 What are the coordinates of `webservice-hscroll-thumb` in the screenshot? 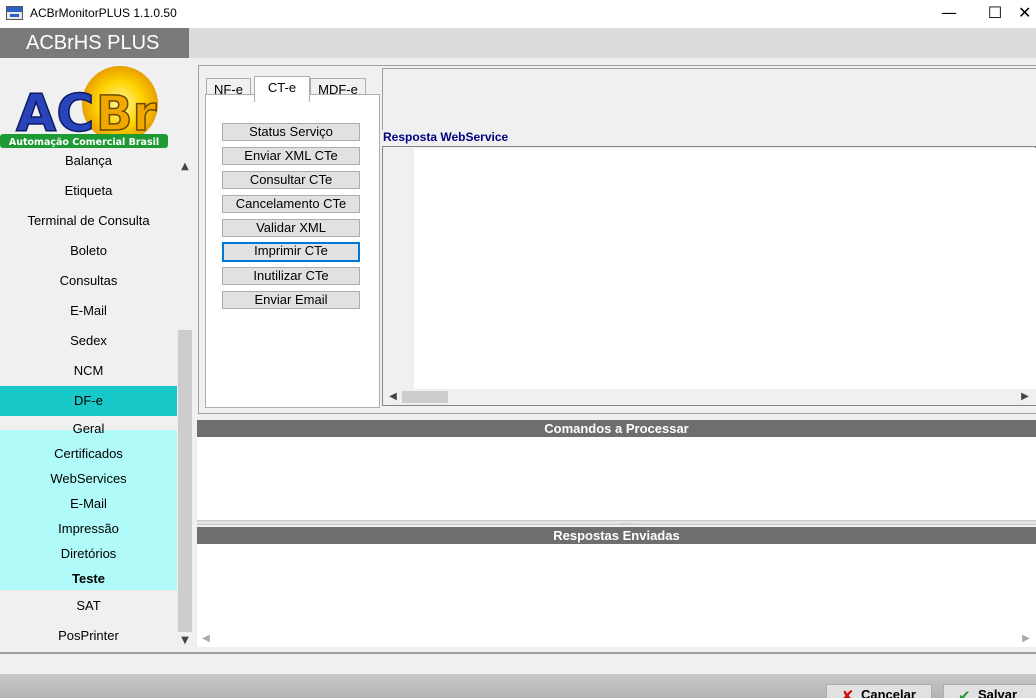 It's located at (425, 397).